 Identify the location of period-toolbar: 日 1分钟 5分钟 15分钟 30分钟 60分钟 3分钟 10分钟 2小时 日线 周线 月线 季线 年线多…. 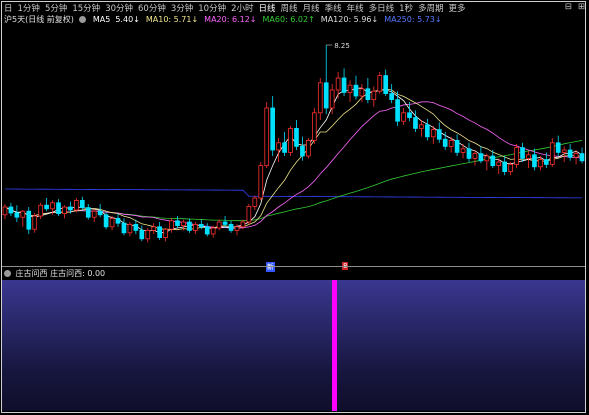
(235, 8).